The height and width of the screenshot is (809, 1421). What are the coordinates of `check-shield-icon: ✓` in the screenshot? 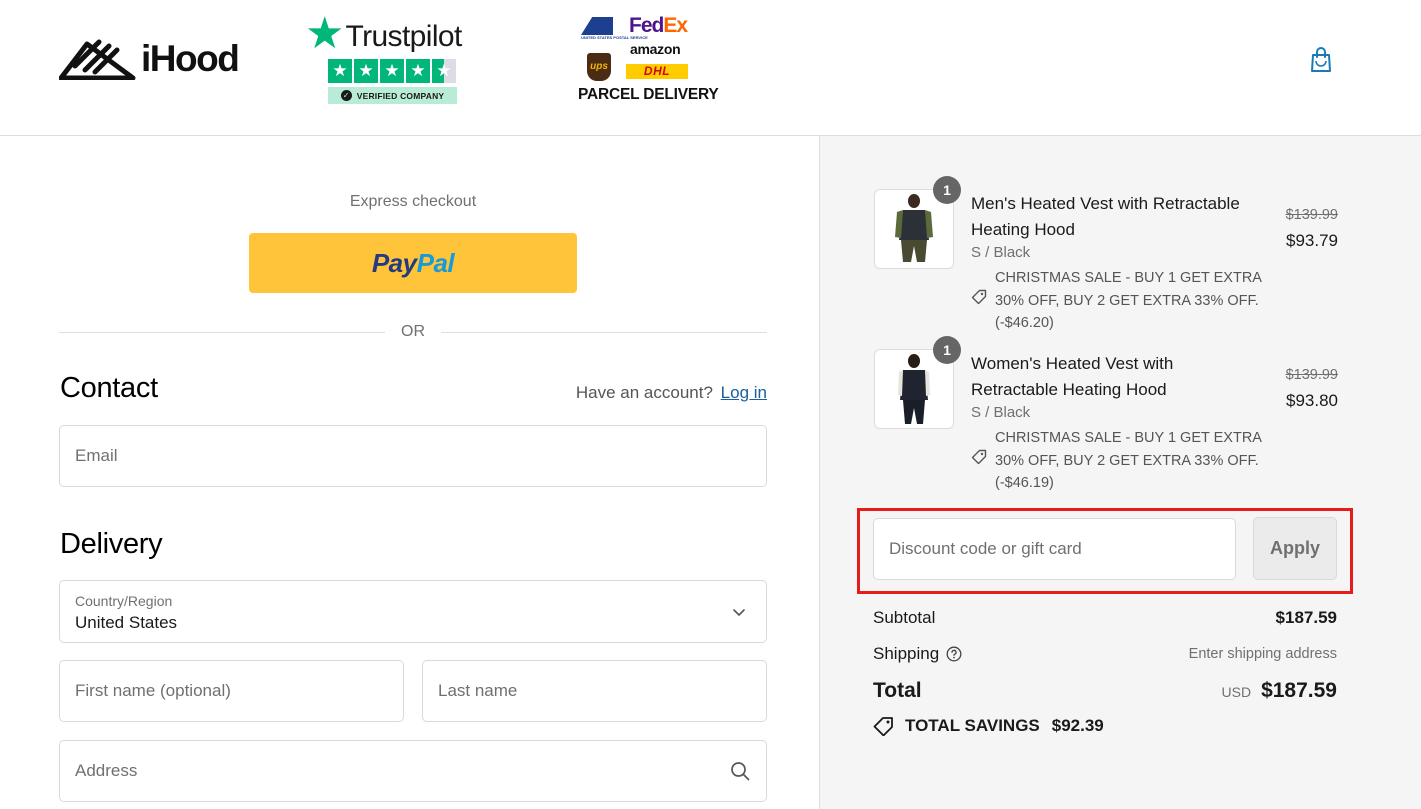 It's located at (346, 95).